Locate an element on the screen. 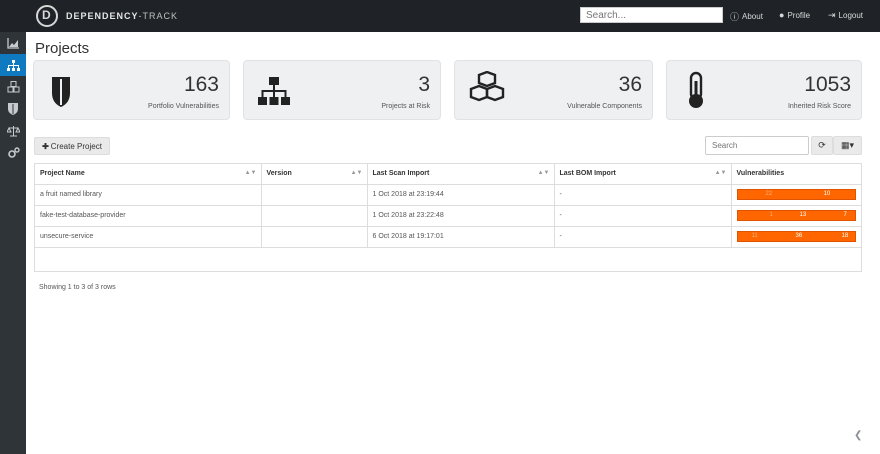  dependency-track-logo is located at coordinates (47, 16).